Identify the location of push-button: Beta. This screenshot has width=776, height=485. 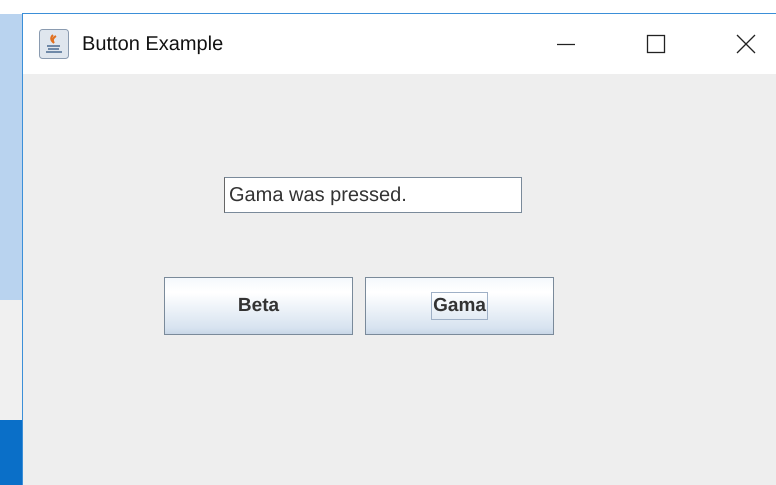
(258, 306).